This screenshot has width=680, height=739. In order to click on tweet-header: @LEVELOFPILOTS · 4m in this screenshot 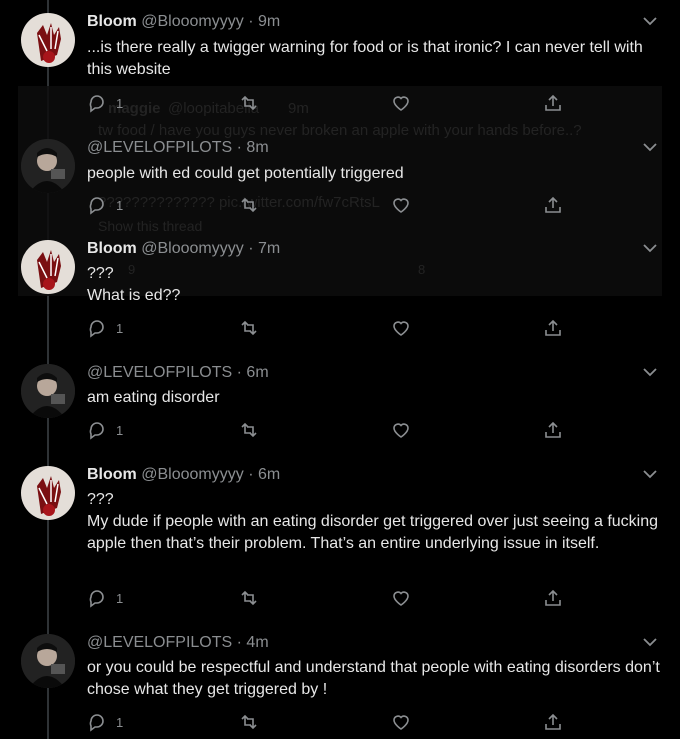, I will do `click(178, 643)`.